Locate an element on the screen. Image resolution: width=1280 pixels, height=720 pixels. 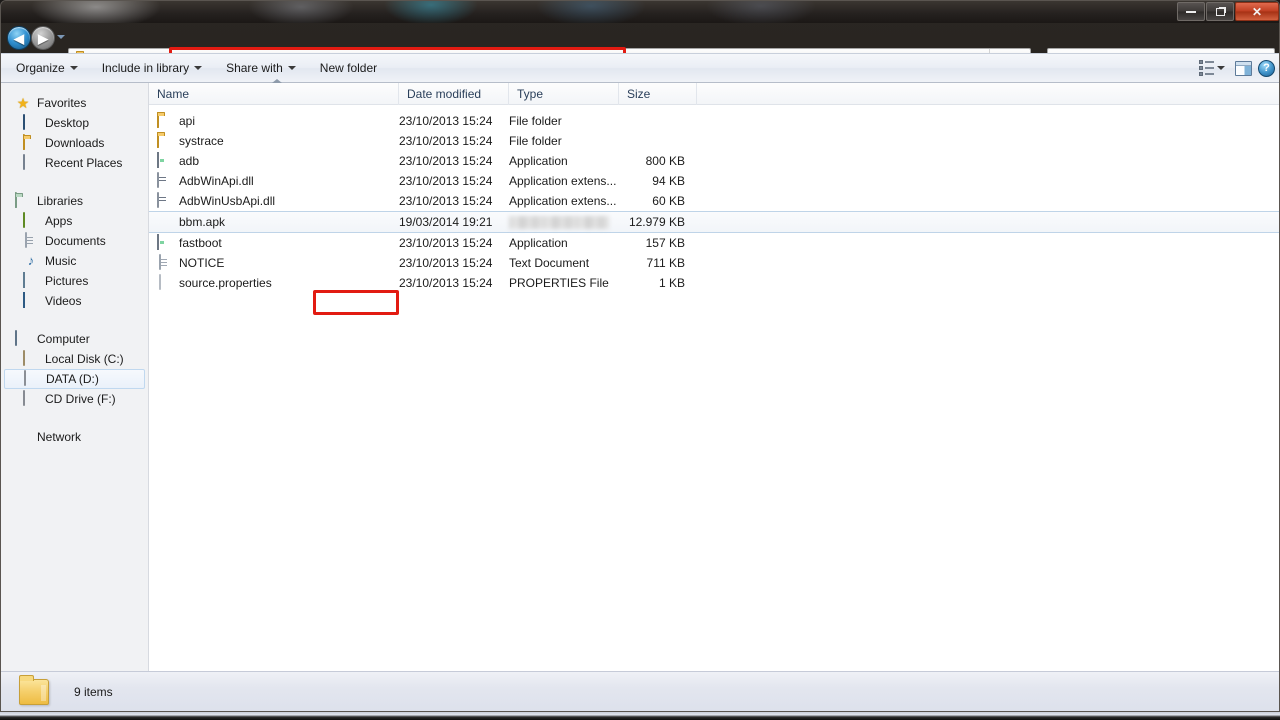
minimize-button is located at coordinates (1191, 11).